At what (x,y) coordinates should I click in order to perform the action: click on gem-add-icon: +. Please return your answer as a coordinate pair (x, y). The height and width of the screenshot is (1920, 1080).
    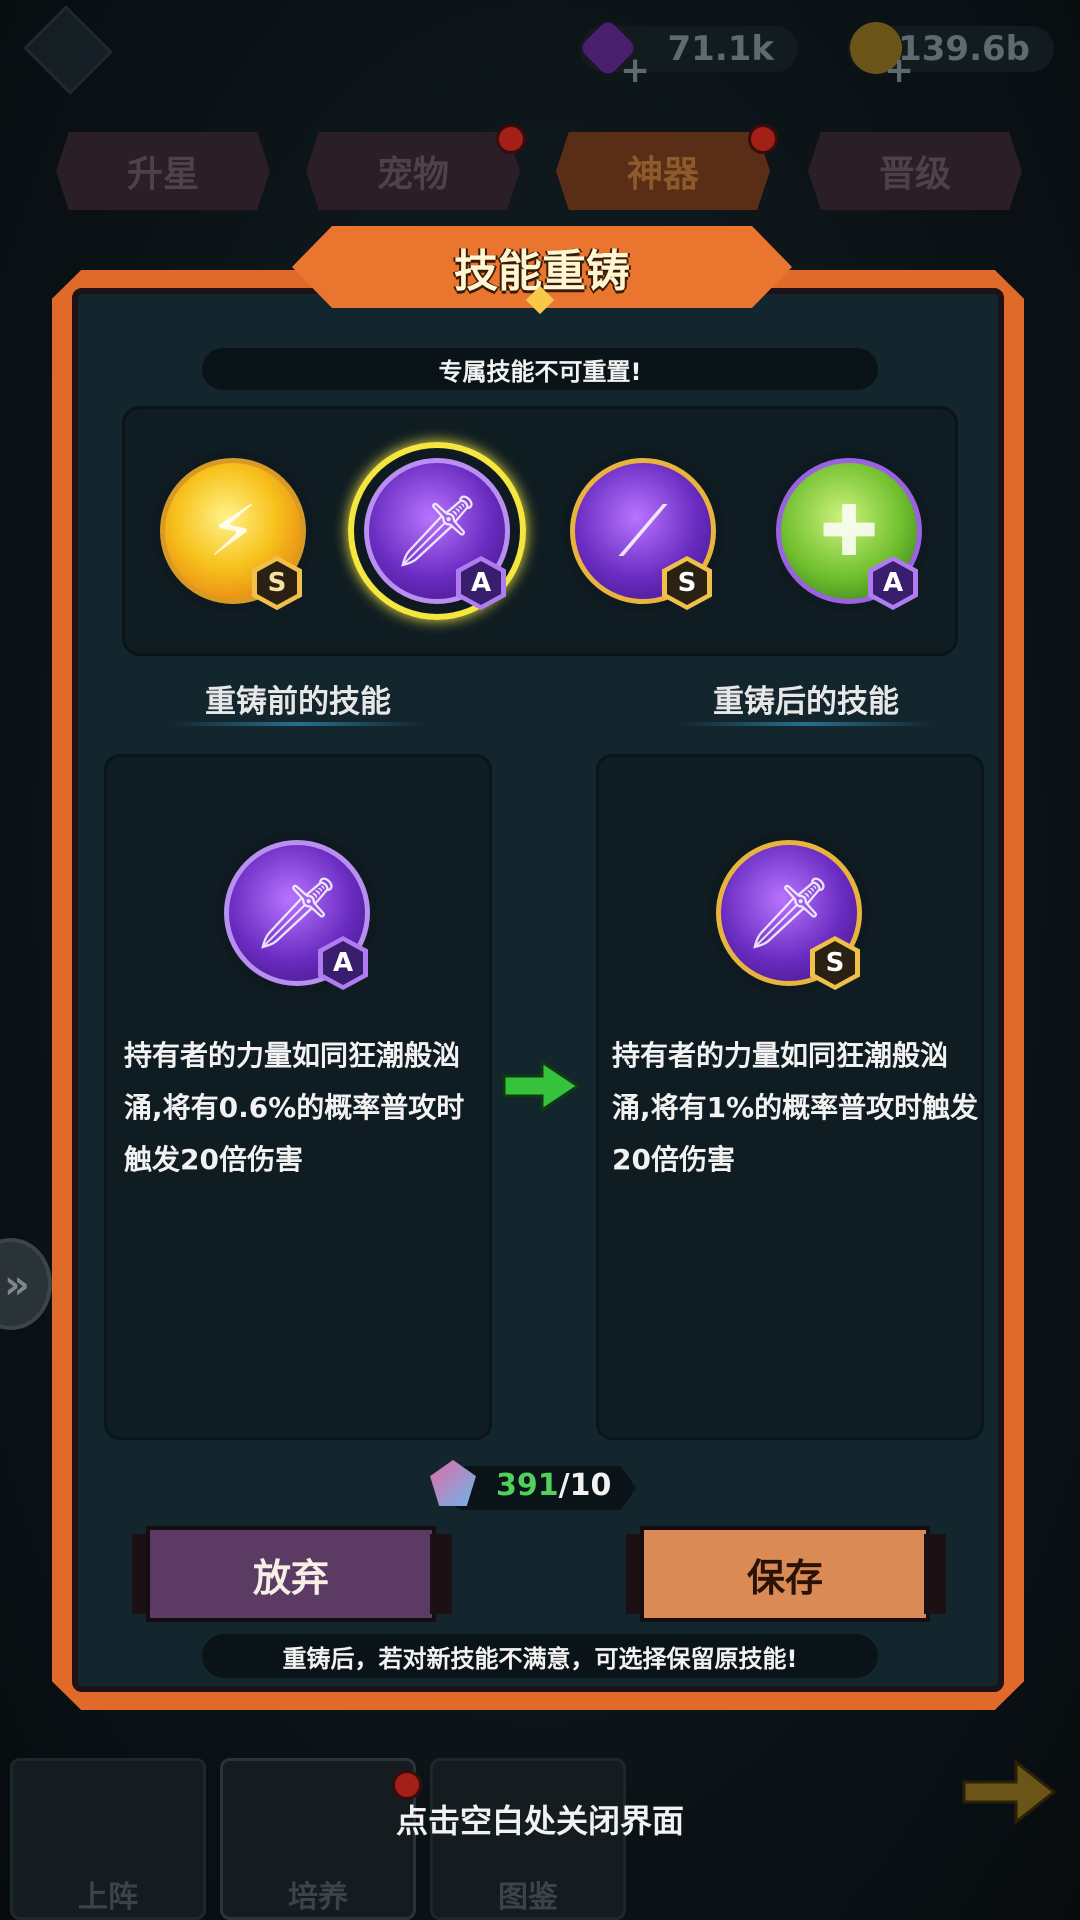
    Looking at the image, I should click on (635, 70).